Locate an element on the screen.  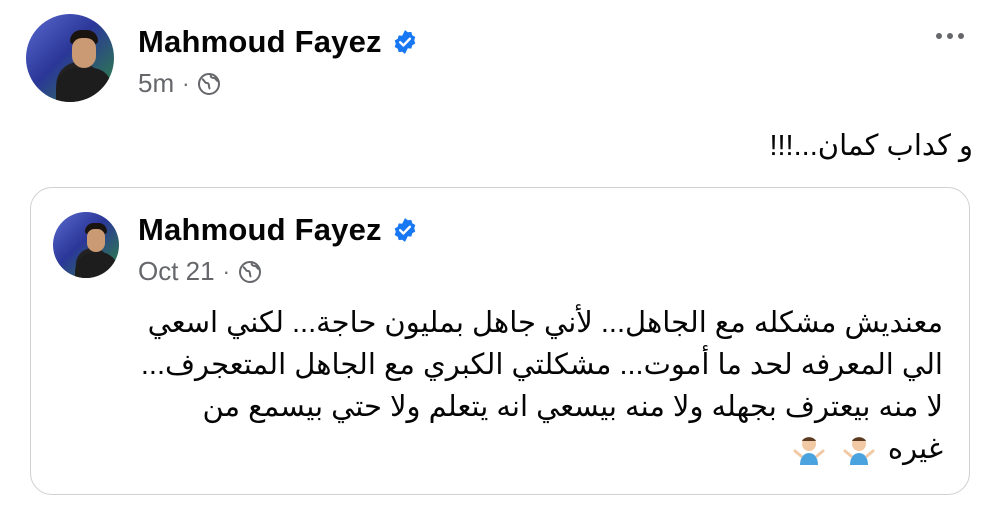
author-name: Mahmoud Fayez is located at coordinates (260, 42).